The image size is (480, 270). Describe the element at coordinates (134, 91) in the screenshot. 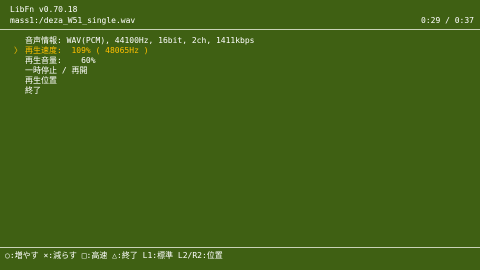

I see `menu-item-exit: 終了` at that location.